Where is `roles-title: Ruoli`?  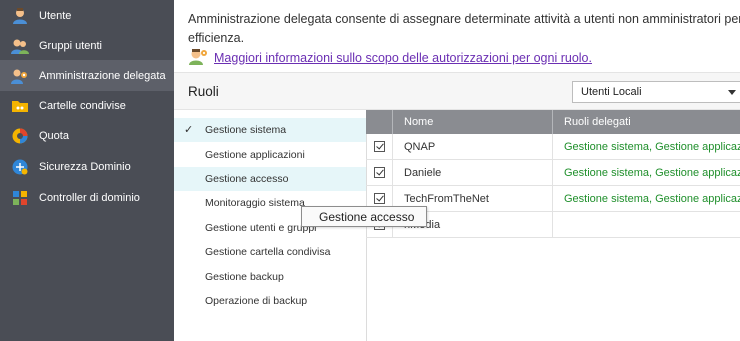
roles-title: Ruoli is located at coordinates (203, 91).